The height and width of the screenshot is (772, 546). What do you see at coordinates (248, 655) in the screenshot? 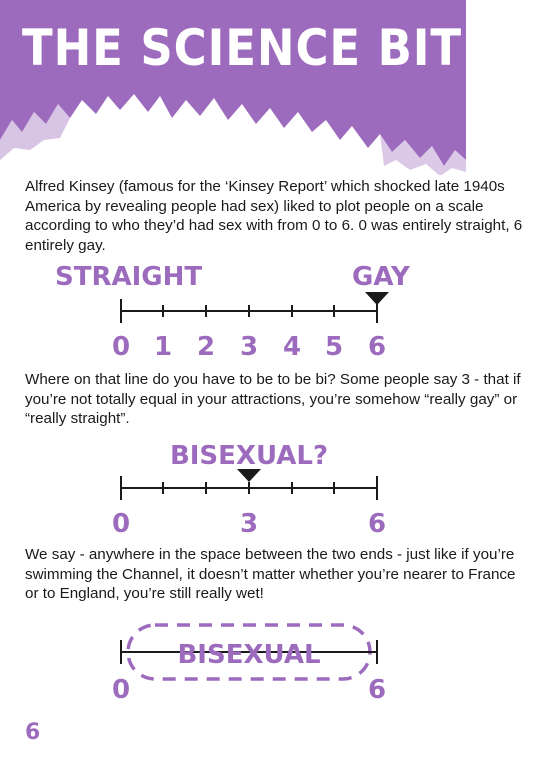
I see `bisexual-label: BISEXUAL` at bounding box center [248, 655].